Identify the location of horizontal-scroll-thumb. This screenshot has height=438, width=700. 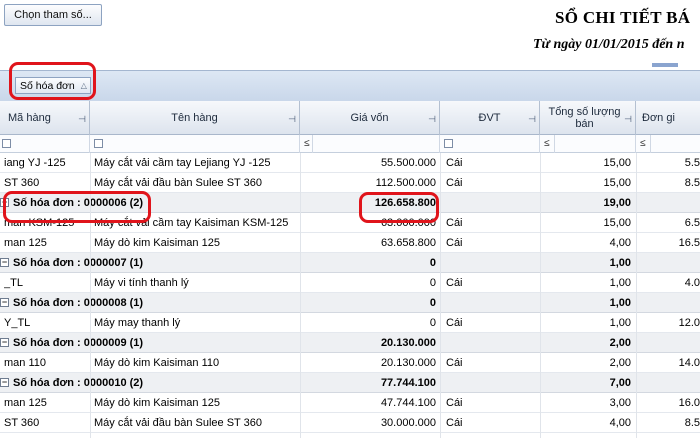
(665, 65).